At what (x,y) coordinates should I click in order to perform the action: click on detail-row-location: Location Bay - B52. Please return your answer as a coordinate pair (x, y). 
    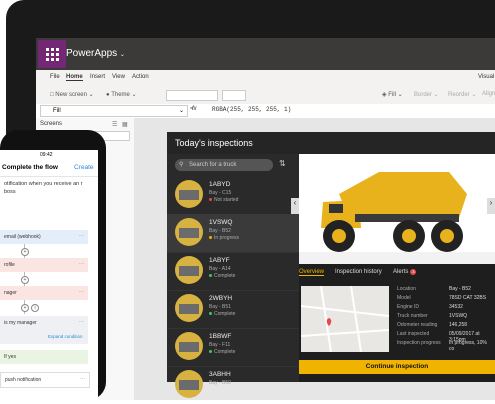
    Looking at the image, I should click on (445, 289).